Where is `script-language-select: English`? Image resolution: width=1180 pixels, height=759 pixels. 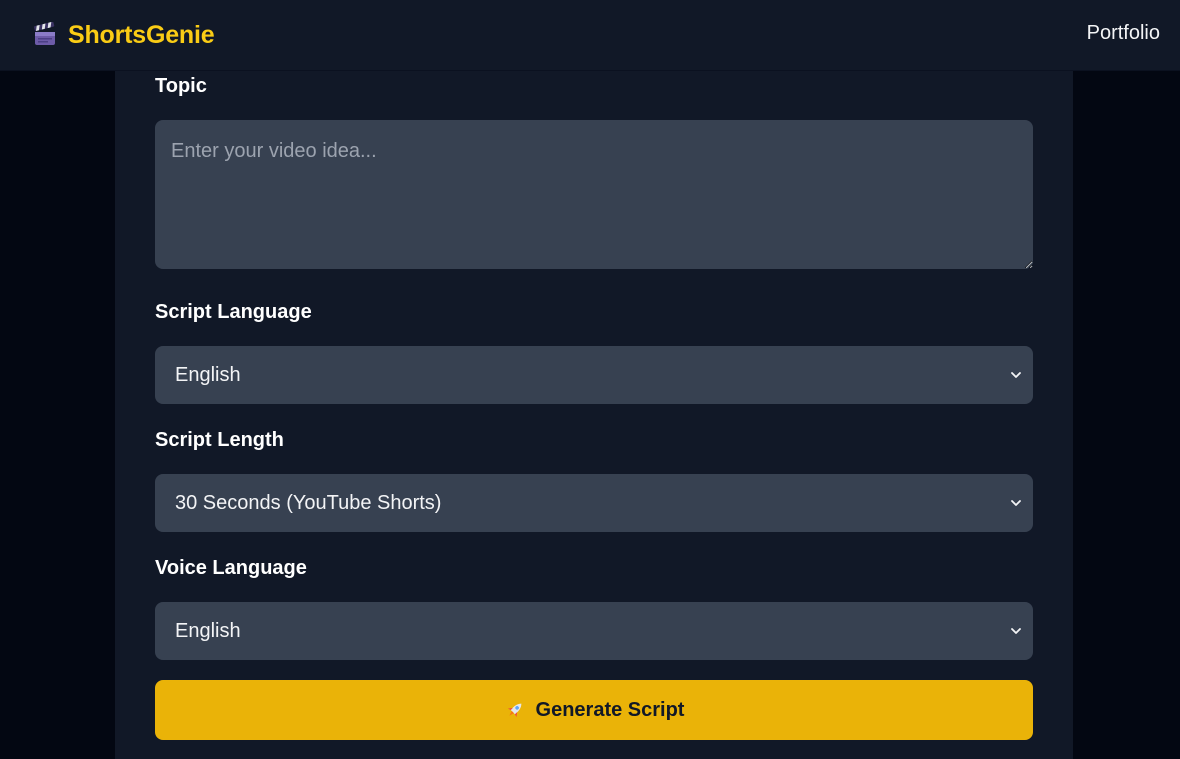
script-language-select: English is located at coordinates (594, 375).